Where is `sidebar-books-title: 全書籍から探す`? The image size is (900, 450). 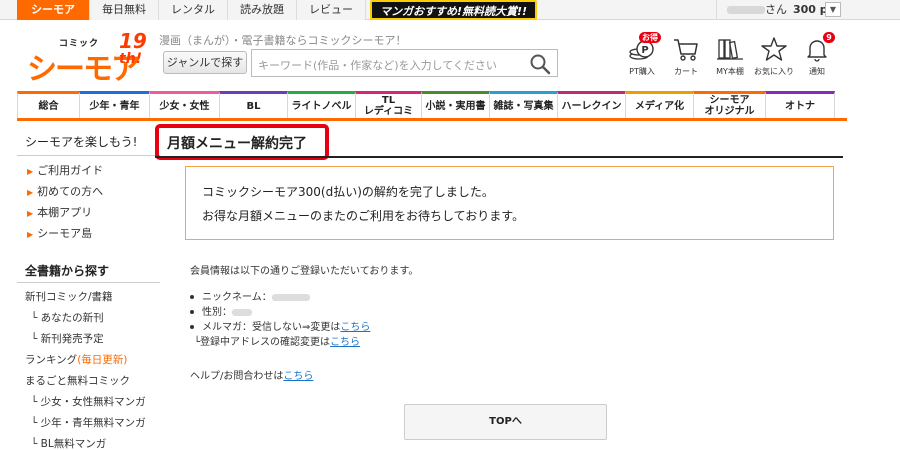
sidebar-books-title: 全書籍から探す is located at coordinates (67, 271).